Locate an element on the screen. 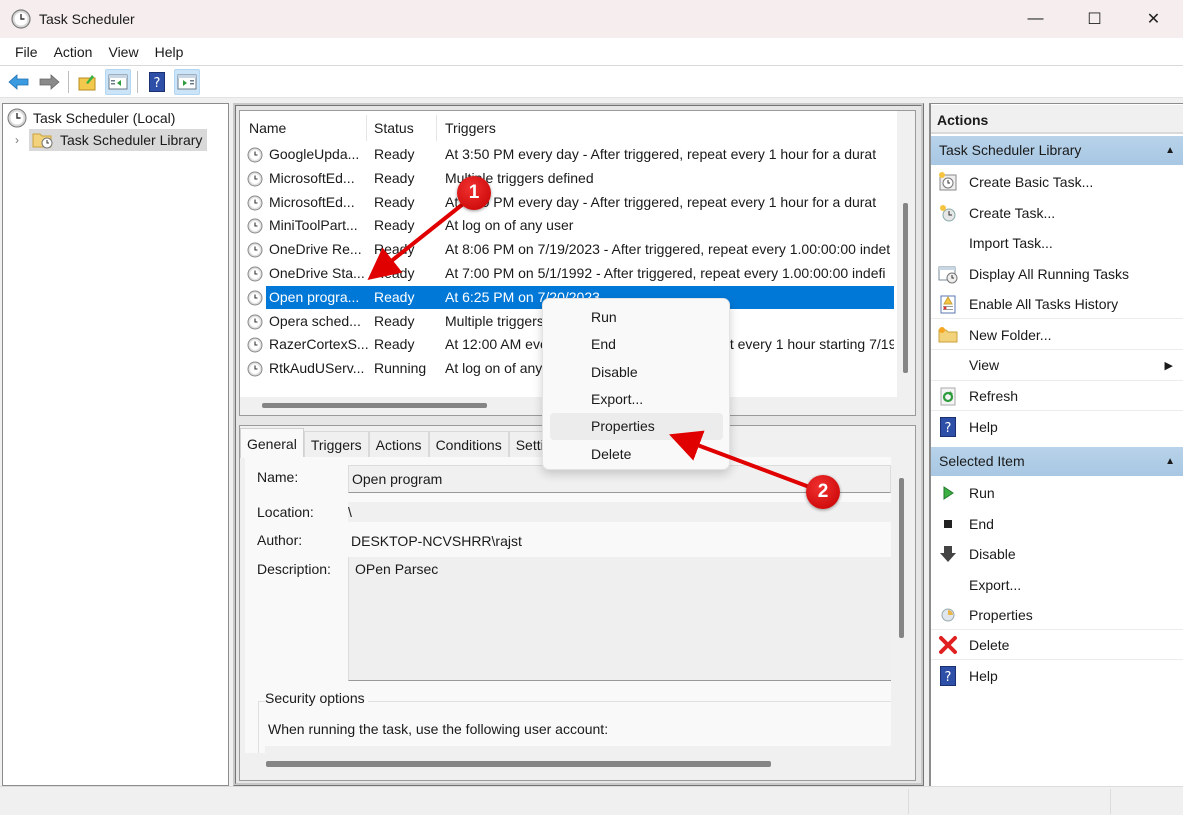 Image resolution: width=1183 pixels, height=815 pixels. actions-section-header: Task Scheduler Library ▲ is located at coordinates (1057, 150).